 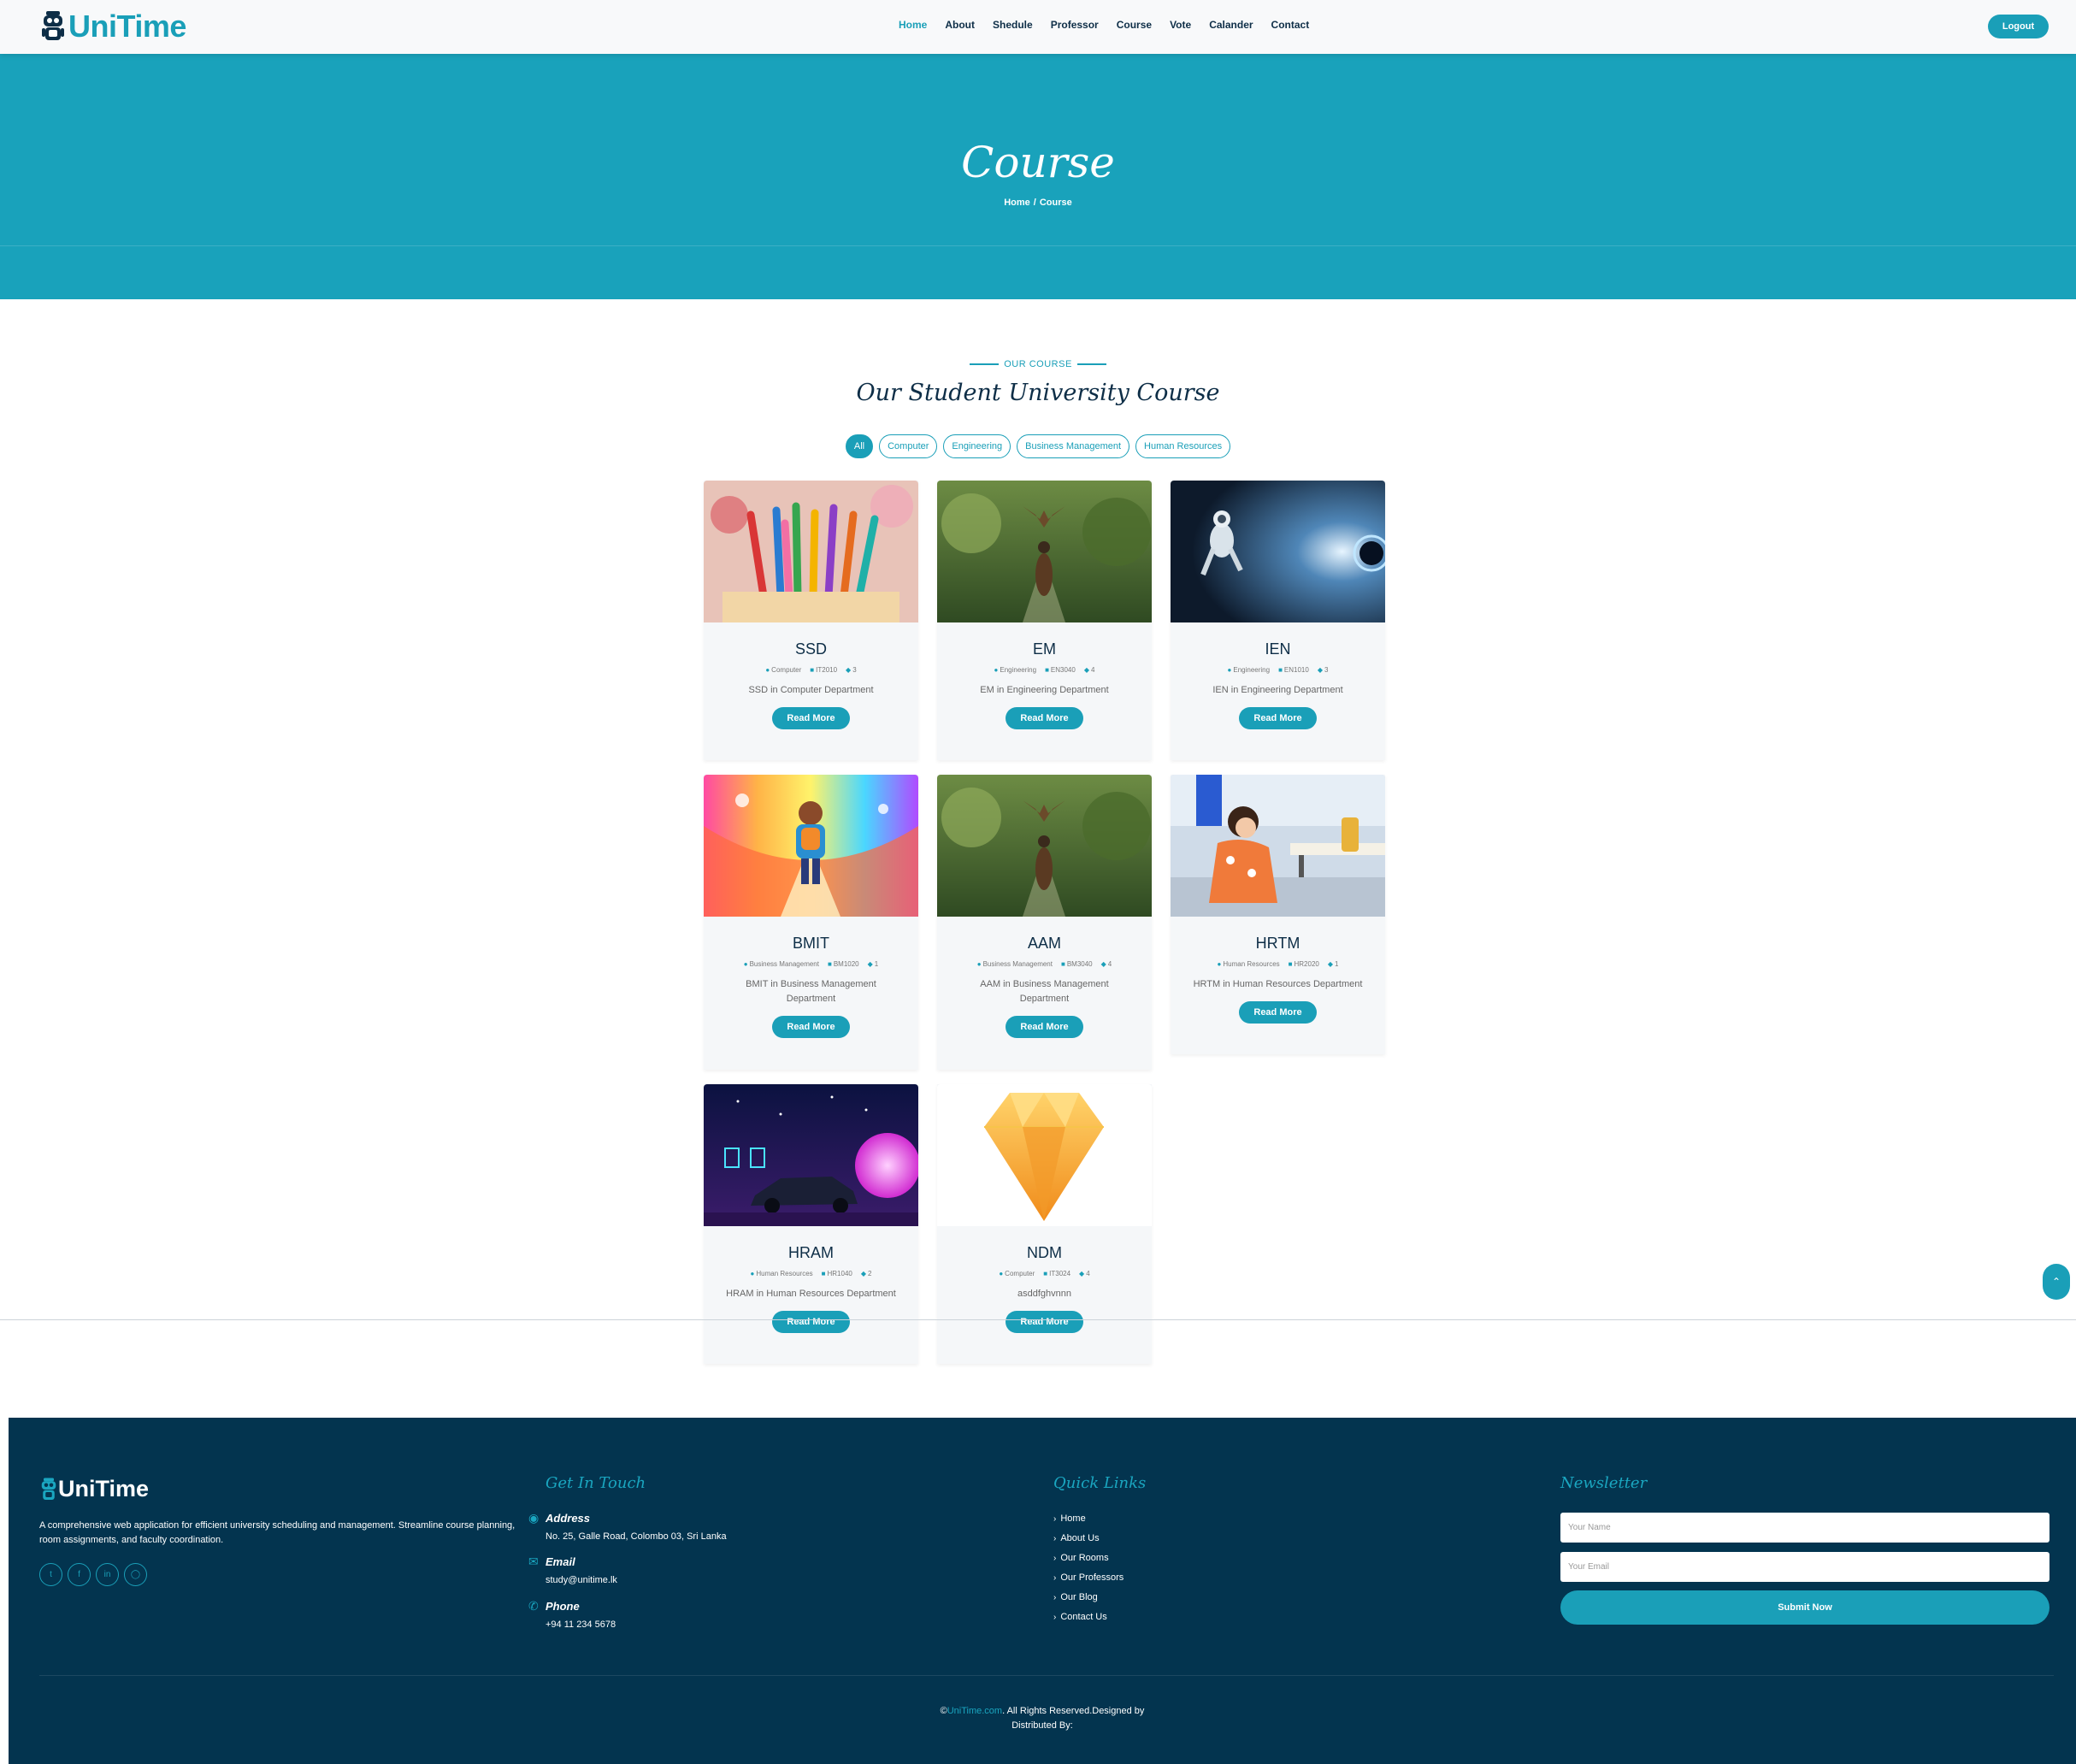 I want to click on instagram-icon: ◯, so click(x=135, y=1575).